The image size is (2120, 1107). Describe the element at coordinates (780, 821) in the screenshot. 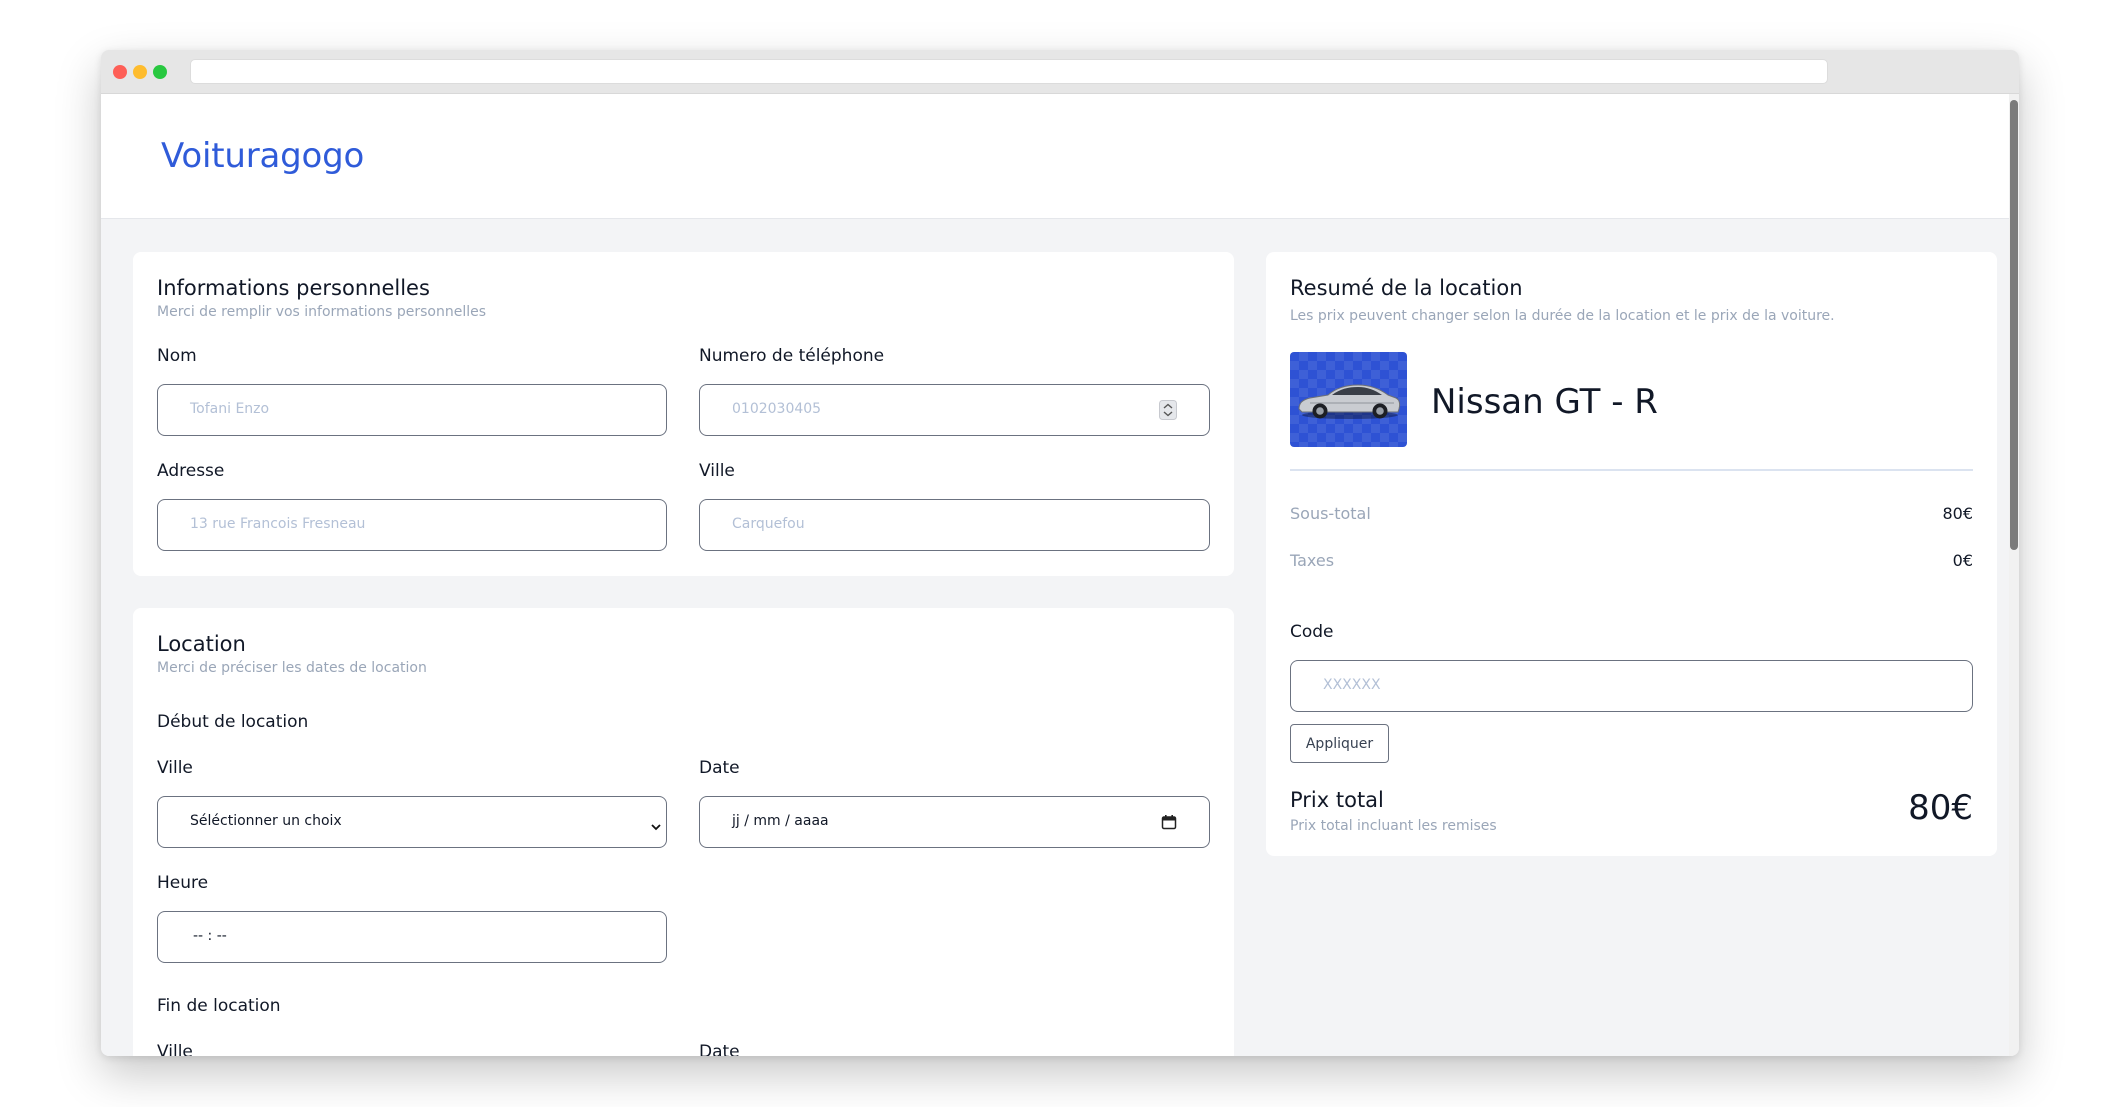

I see `start-date-value: jj / mm / aaaa` at that location.